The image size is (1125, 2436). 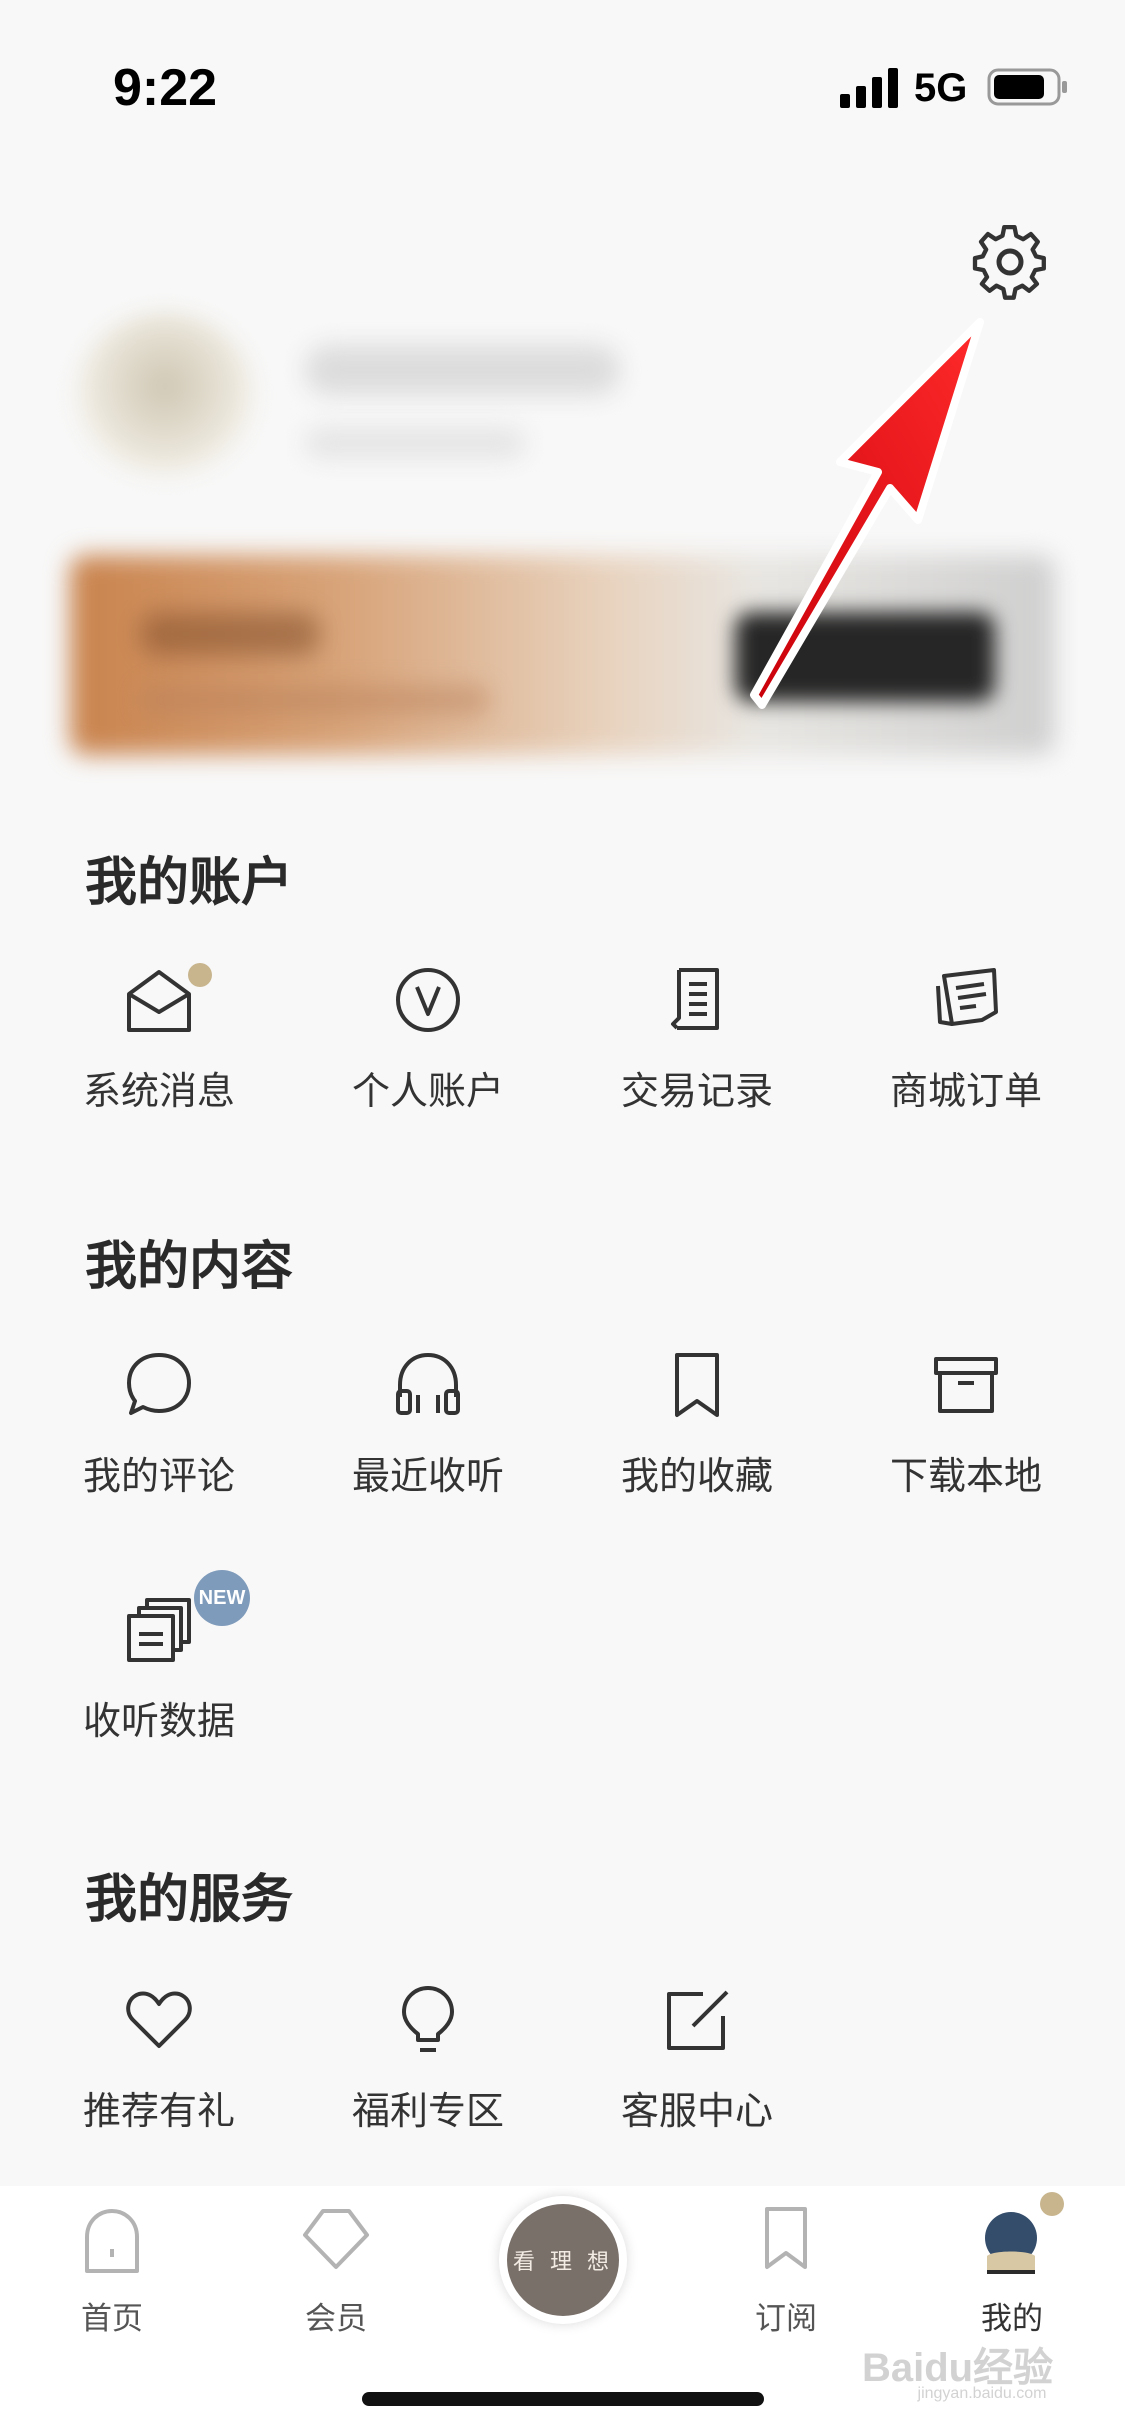 I want to click on grid-item-mall-orders: 商城订单, so click(x=966, y=1036).